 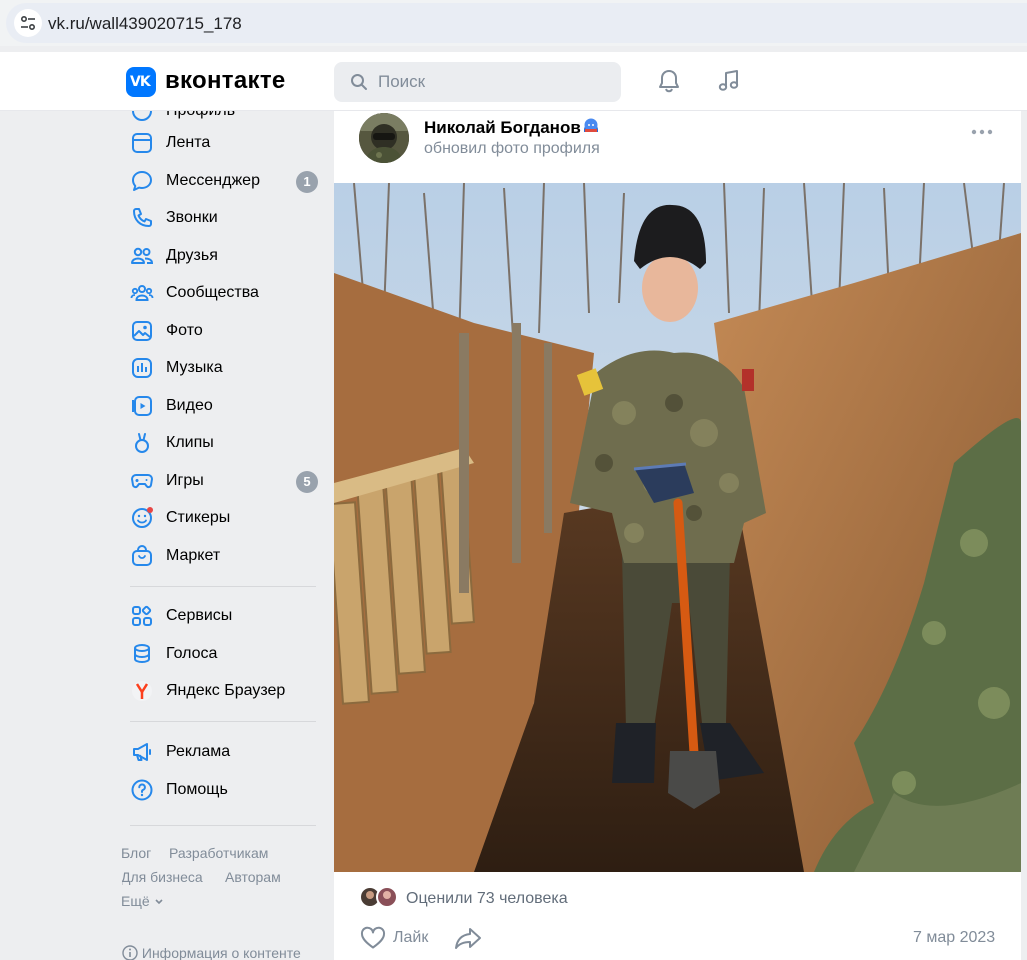 What do you see at coordinates (142, 443) in the screenshot?
I see `clips-icon` at bounding box center [142, 443].